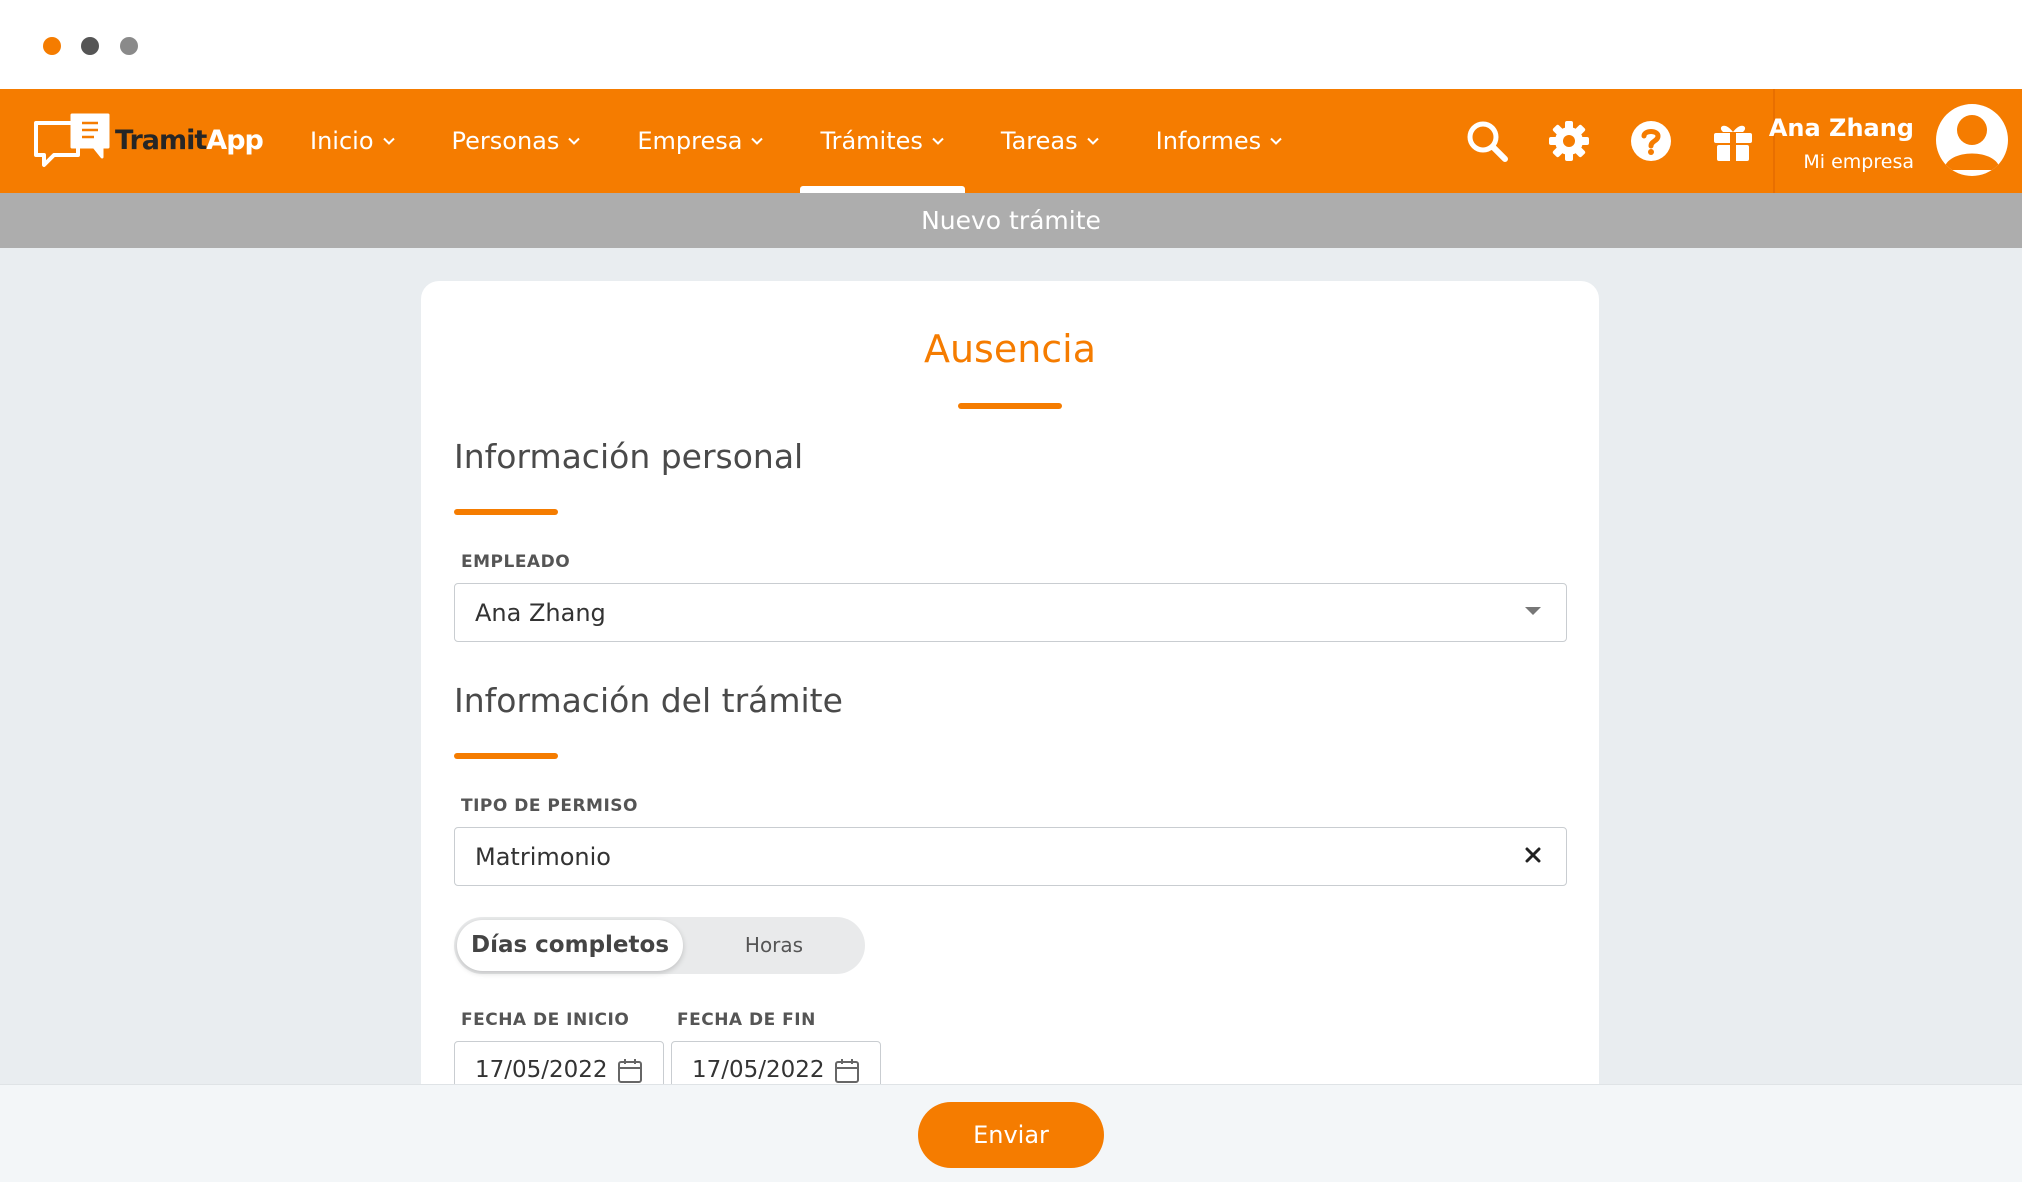 Image resolution: width=2022 pixels, height=1182 pixels. What do you see at coordinates (90, 46) in the screenshot?
I see `window-minimize-dot` at bounding box center [90, 46].